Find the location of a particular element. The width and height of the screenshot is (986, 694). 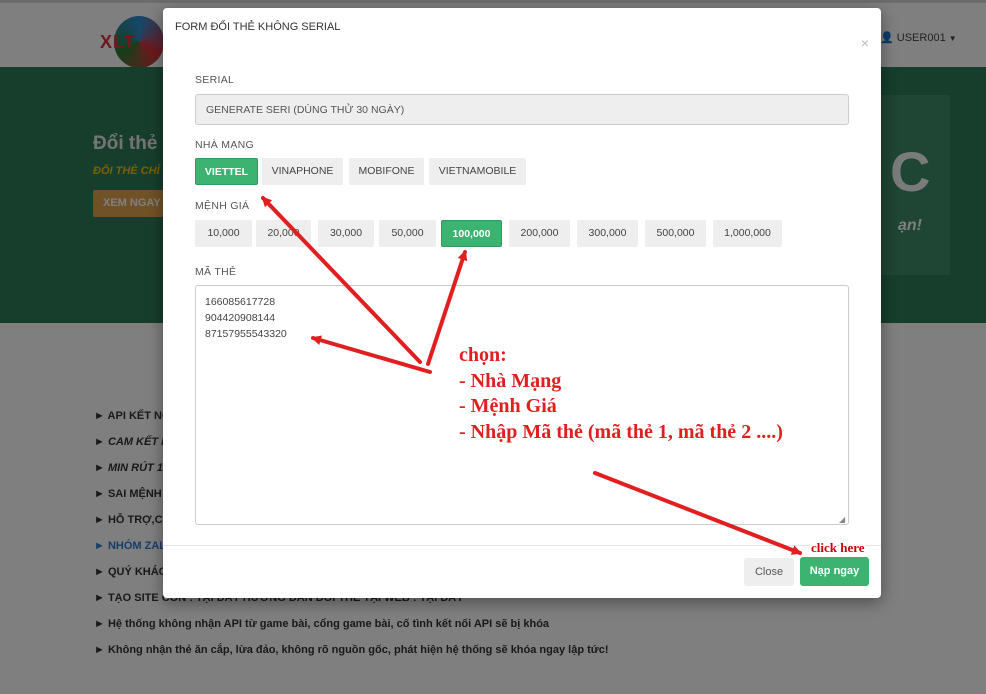

amount-option-20000: 20,000 is located at coordinates (283, 233).